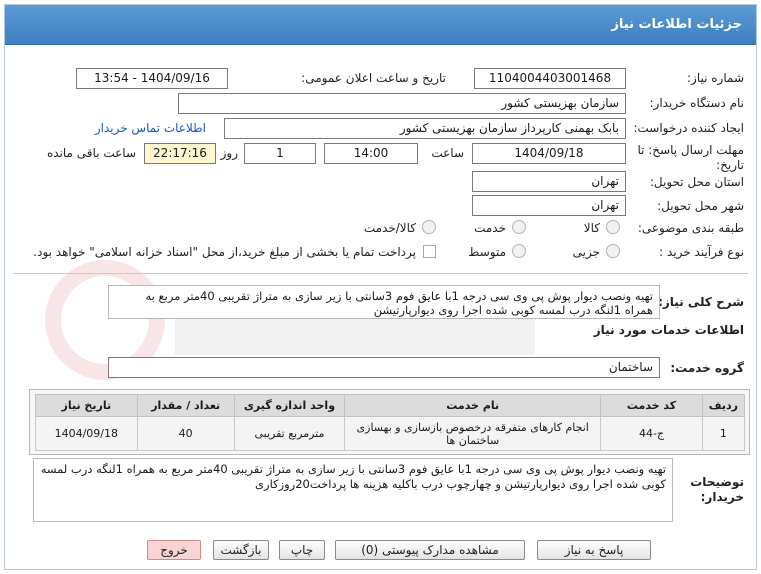 This screenshot has width=761, height=574. I want to click on cell-unit: مترمربع تقریبی, so click(289, 433).